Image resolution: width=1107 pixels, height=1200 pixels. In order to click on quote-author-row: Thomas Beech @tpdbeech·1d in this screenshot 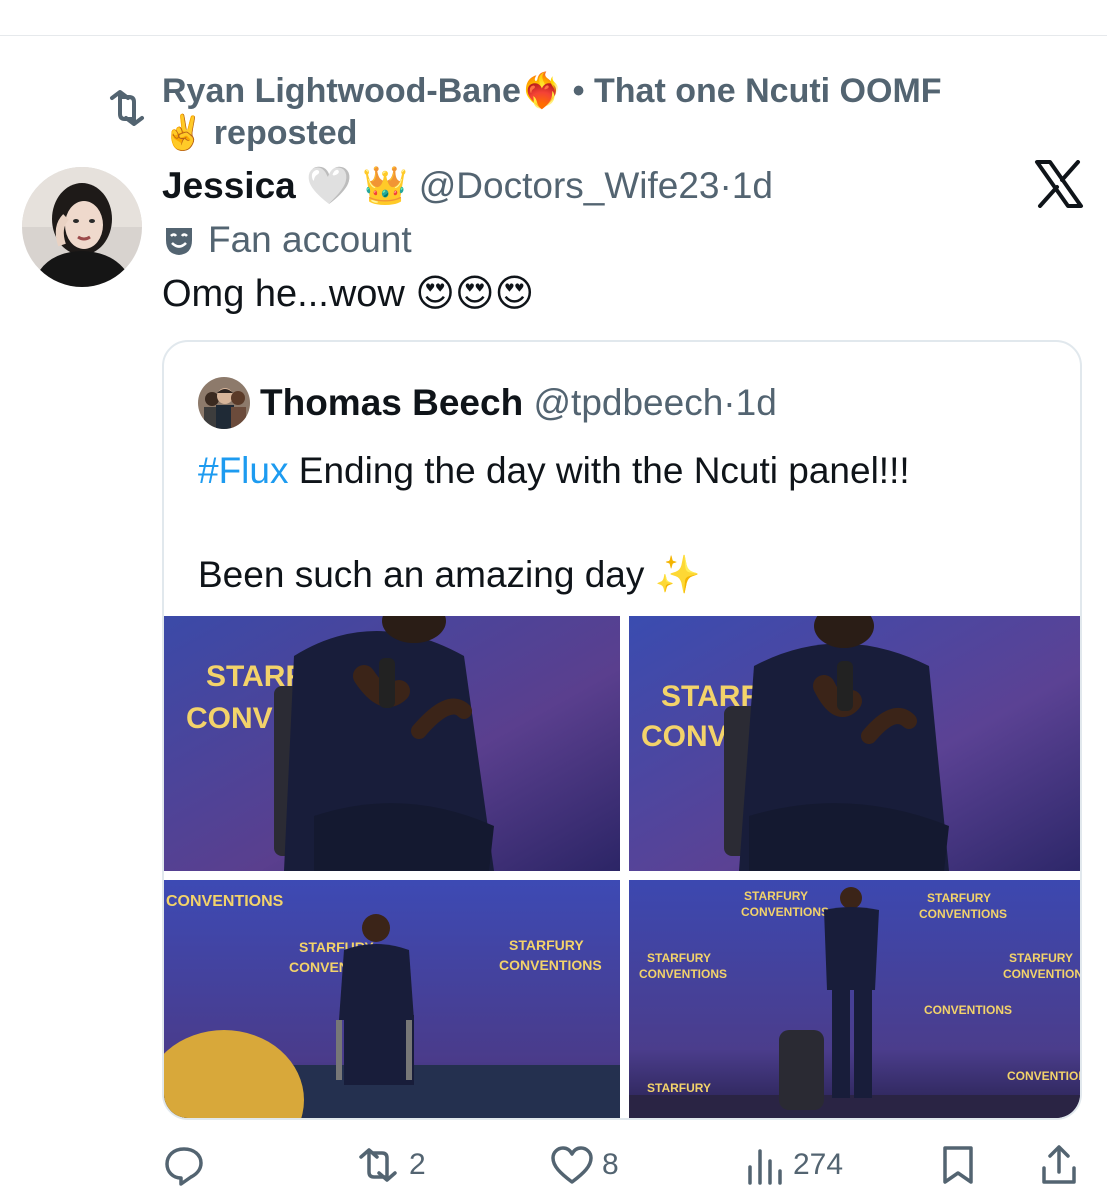, I will do `click(518, 403)`.